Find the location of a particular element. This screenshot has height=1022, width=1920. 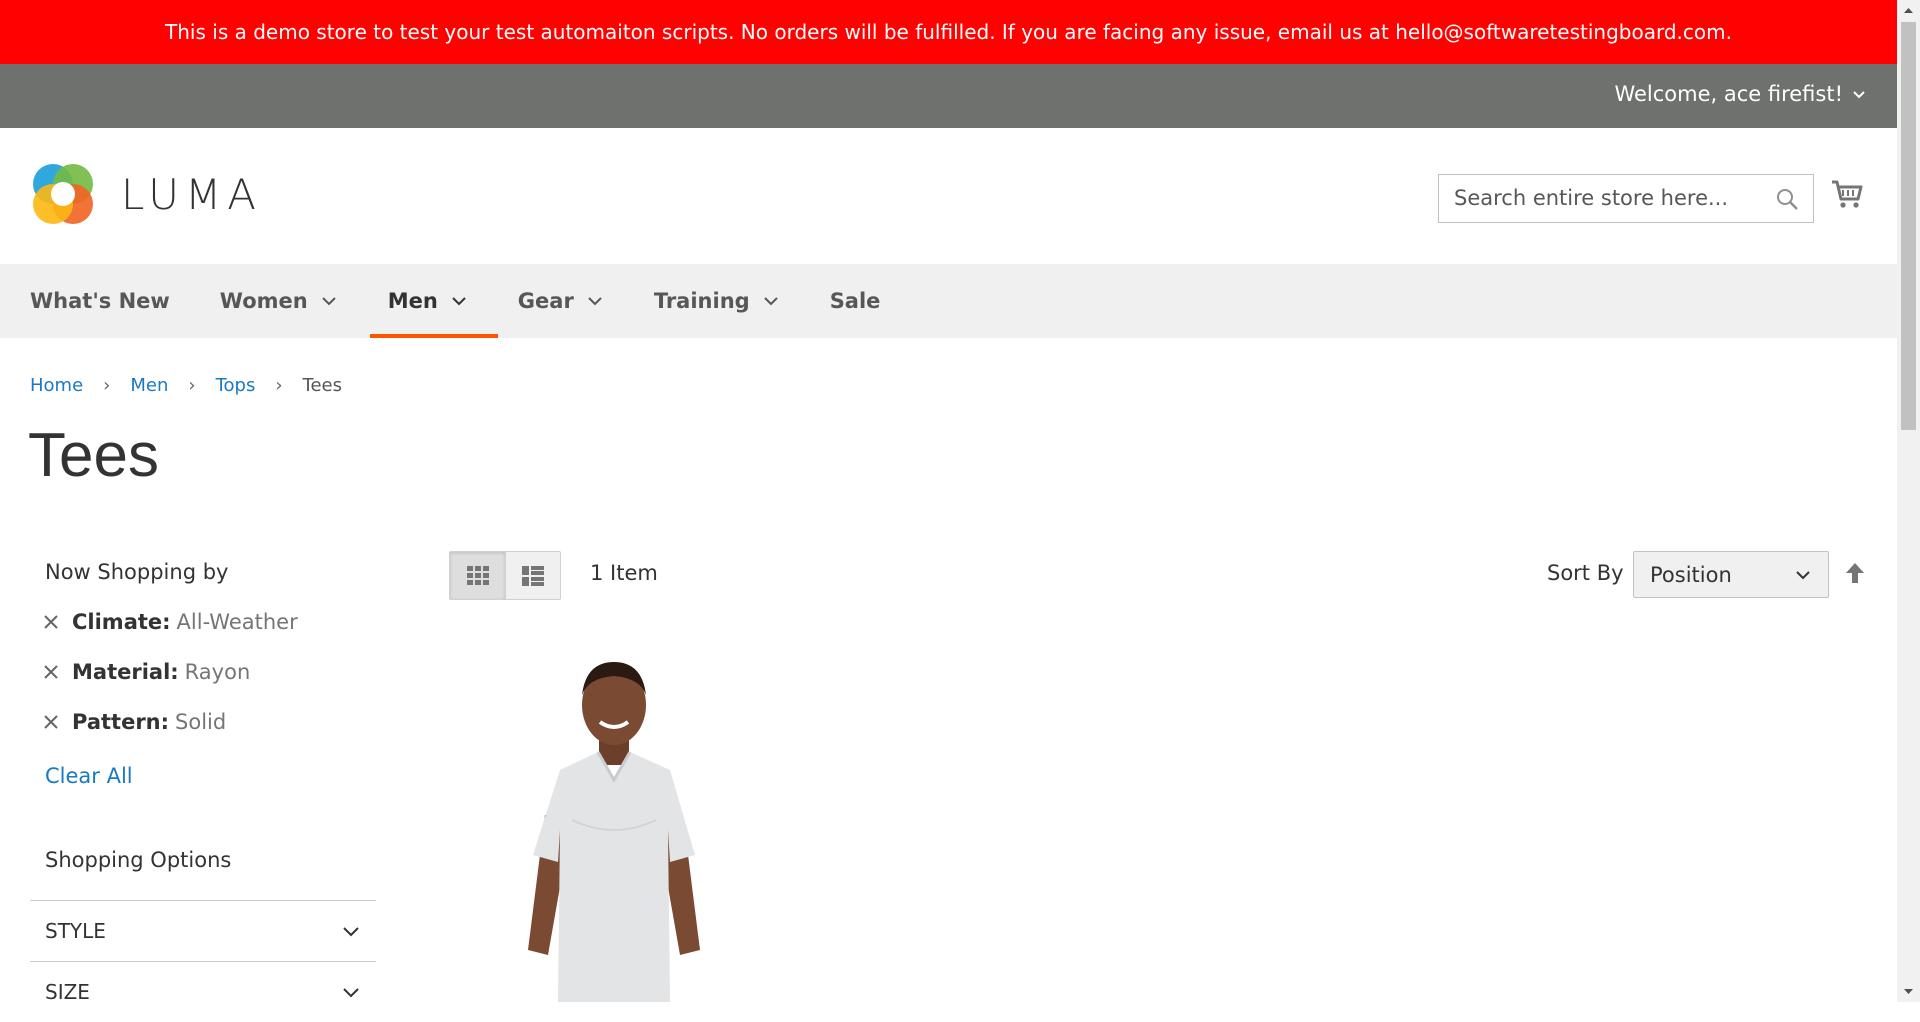

filter-value: Rayon is located at coordinates (217, 672).